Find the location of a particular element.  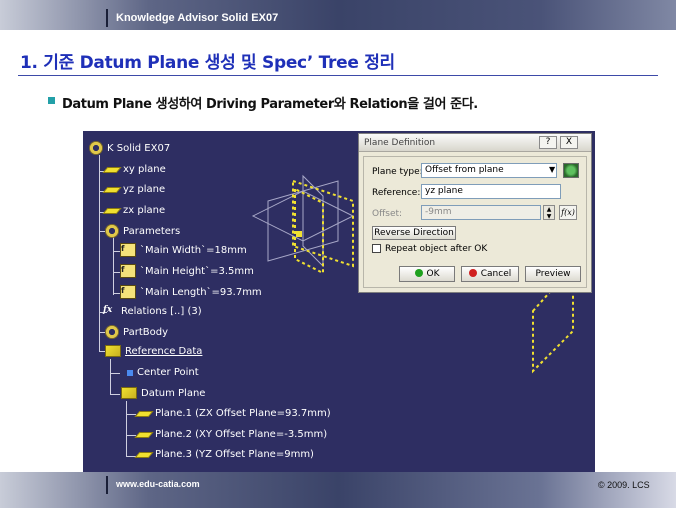

tree-item-xy-plane: xy plane is located at coordinates (134, 169).